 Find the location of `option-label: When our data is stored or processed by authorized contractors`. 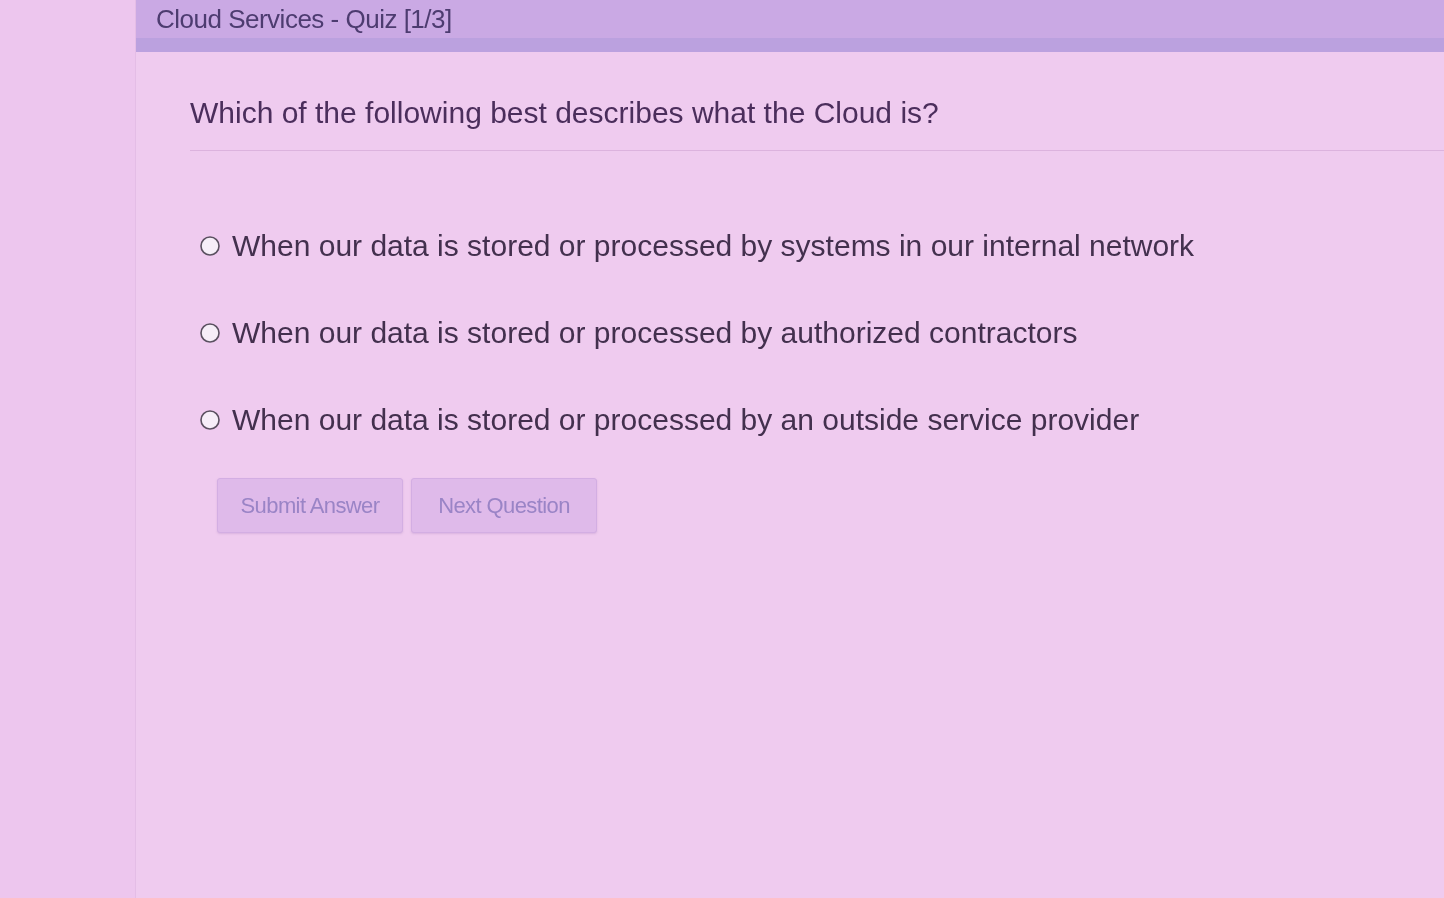

option-label: When our data is stored or processed by authorized contractors is located at coordinates (655, 333).